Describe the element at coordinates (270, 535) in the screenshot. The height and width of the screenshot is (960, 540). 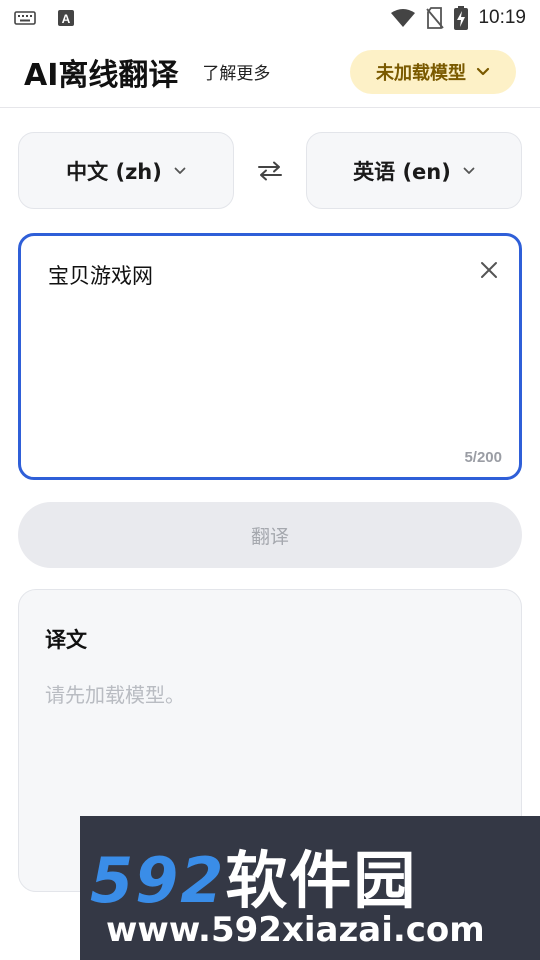
I see `translate-button: 翻译` at that location.